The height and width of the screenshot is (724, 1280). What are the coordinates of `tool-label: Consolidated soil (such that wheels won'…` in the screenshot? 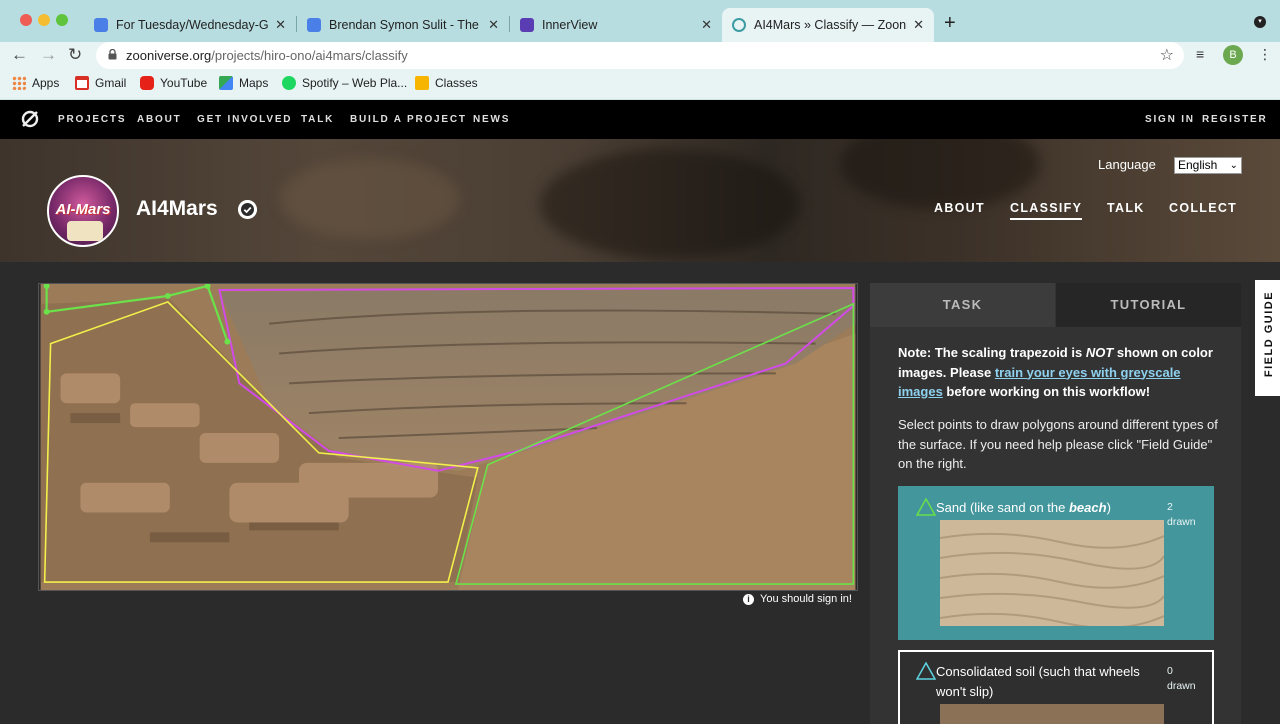 It's located at (1038, 681).